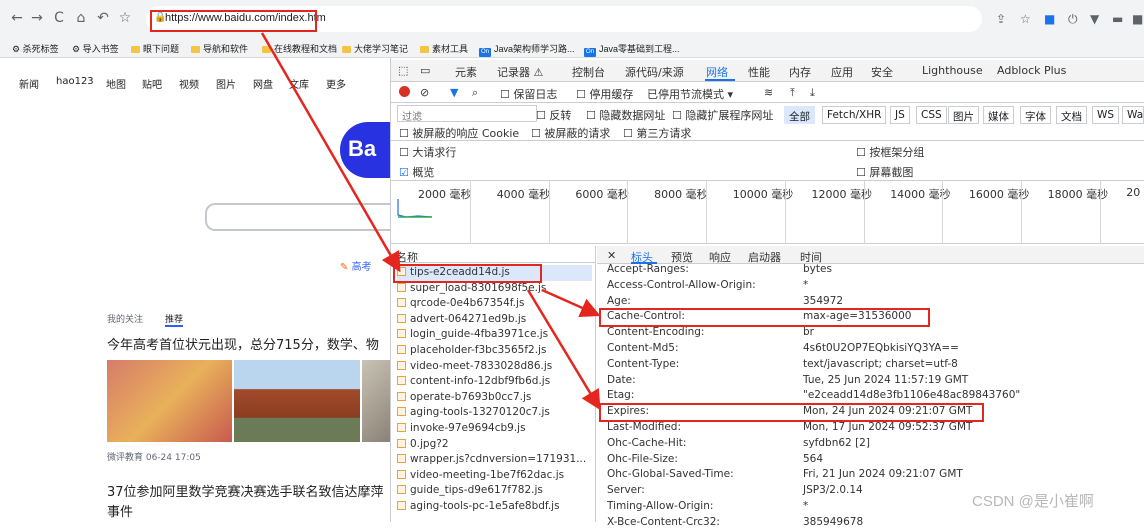  I want to click on nav-link: 网盘, so click(263, 83).